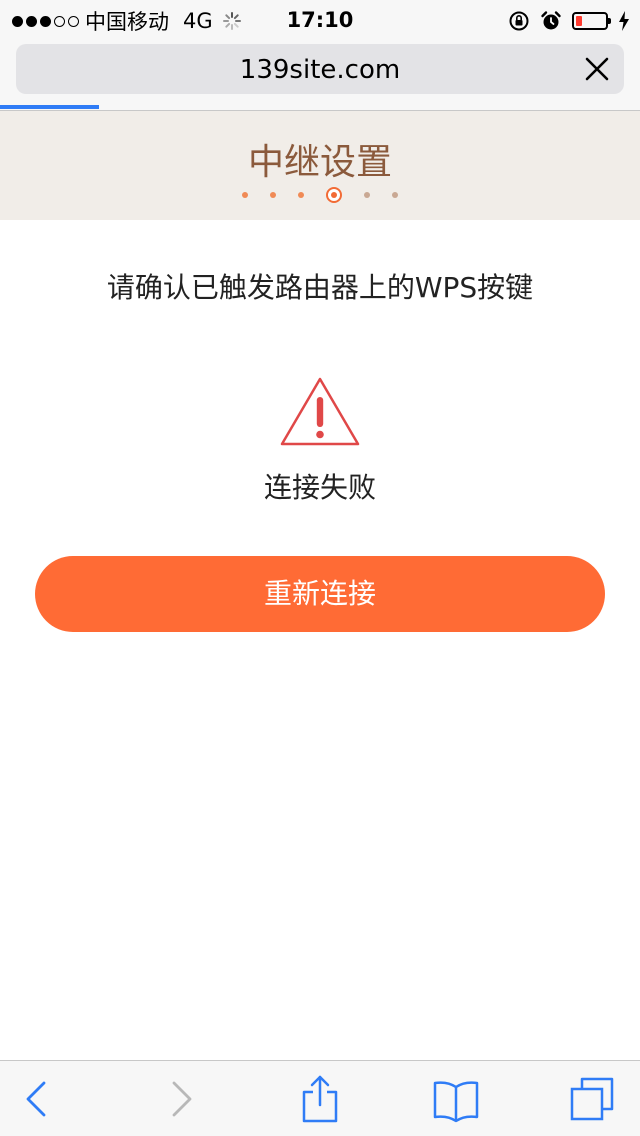 The image size is (640, 1136). I want to click on step-indicator, so click(320, 195).